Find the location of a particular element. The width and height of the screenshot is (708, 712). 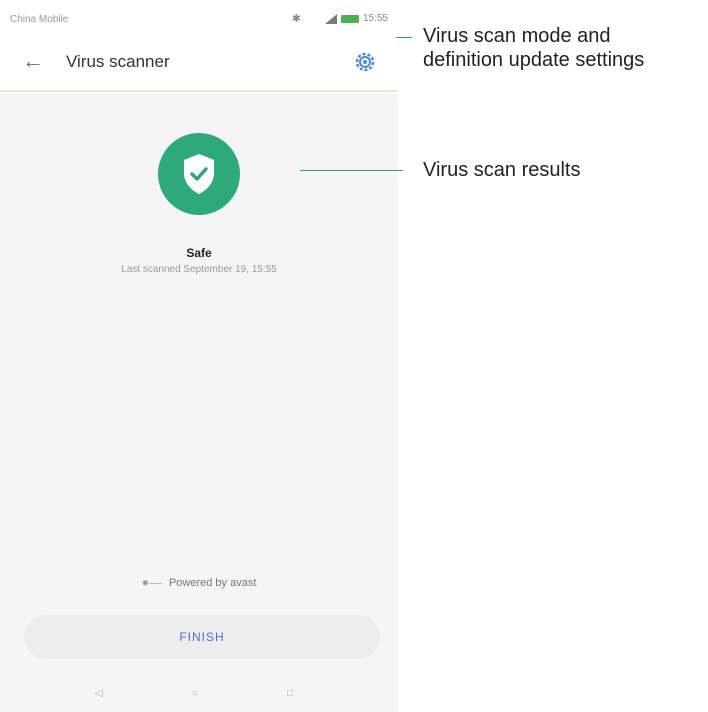

callout-settings-line1: Virus scan mode and is located at coordinates (517, 36).